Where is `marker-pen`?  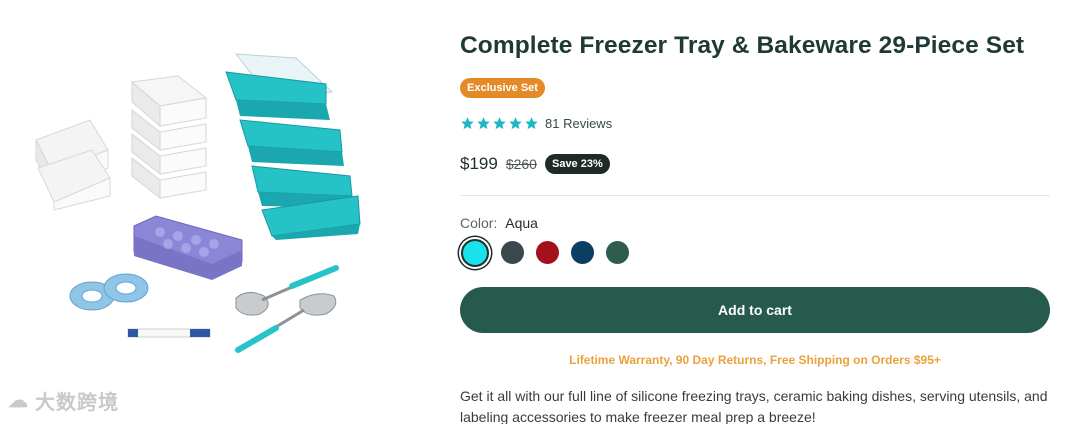
marker-pen is located at coordinates (169, 333).